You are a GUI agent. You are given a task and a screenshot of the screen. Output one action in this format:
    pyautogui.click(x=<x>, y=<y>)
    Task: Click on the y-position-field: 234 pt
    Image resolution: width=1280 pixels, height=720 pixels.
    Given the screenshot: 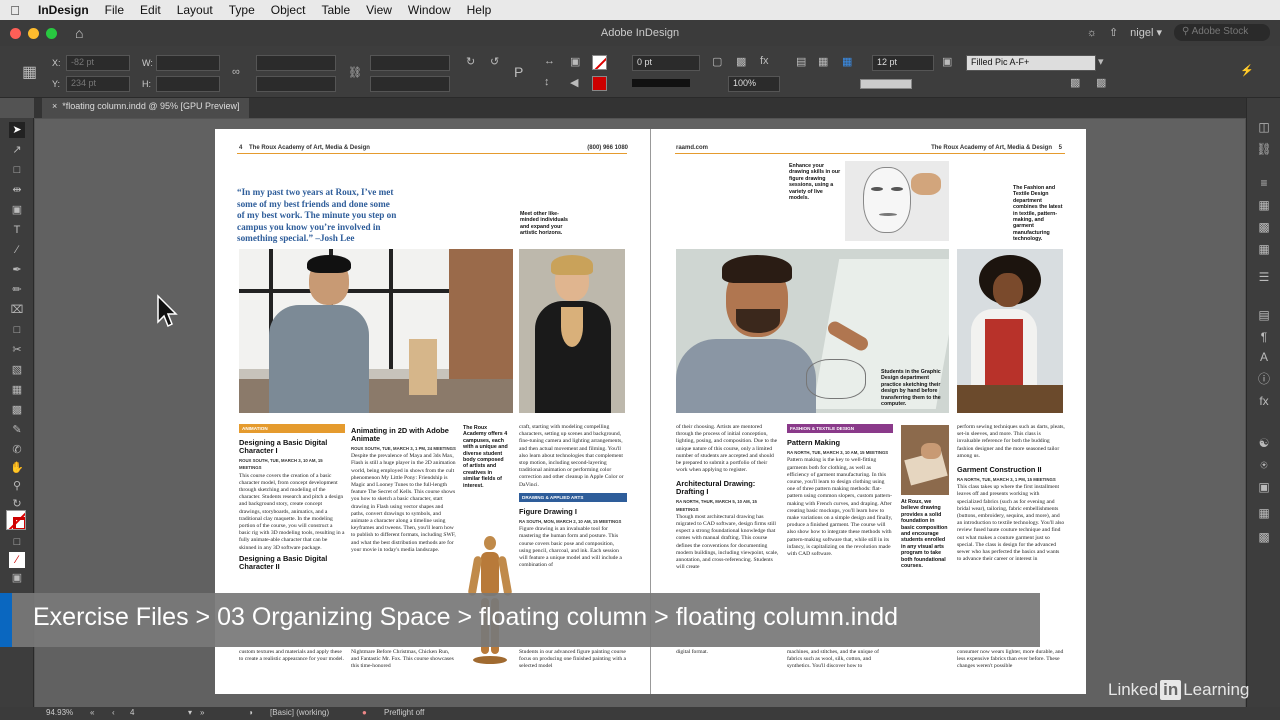 What is the action you would take?
    pyautogui.click(x=98, y=84)
    